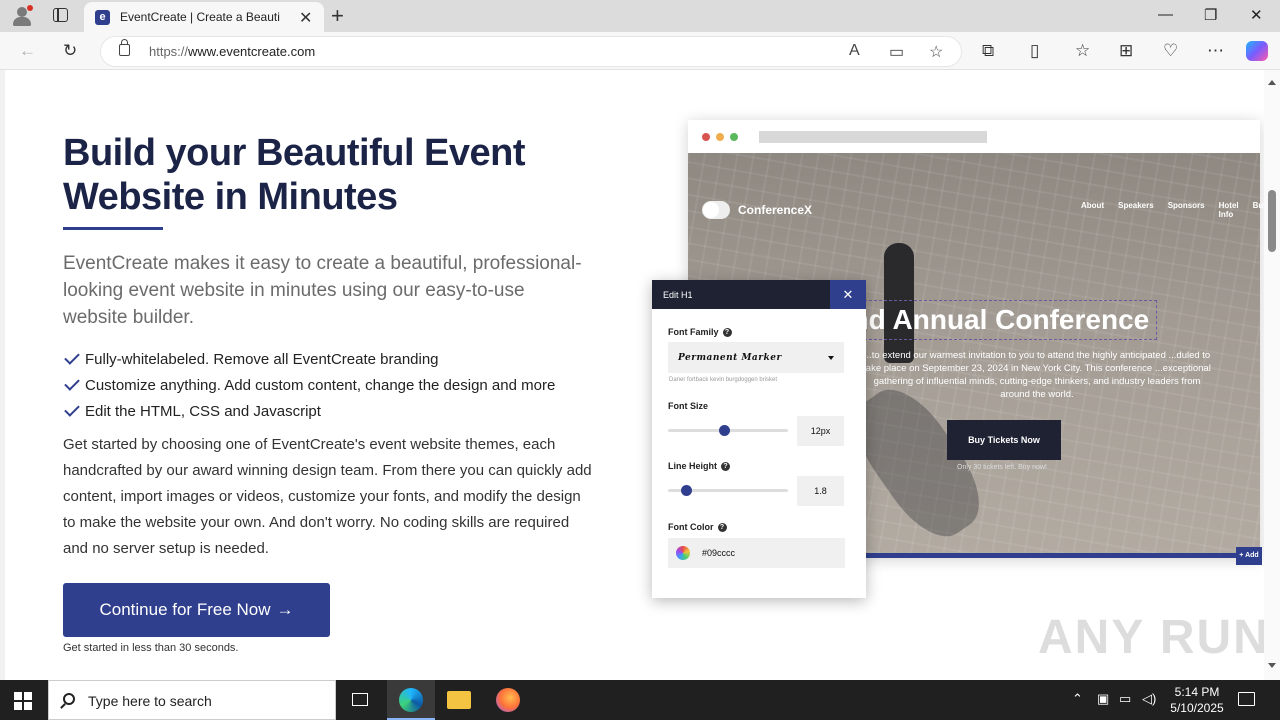  I want to click on preview-logo, so click(716, 210).